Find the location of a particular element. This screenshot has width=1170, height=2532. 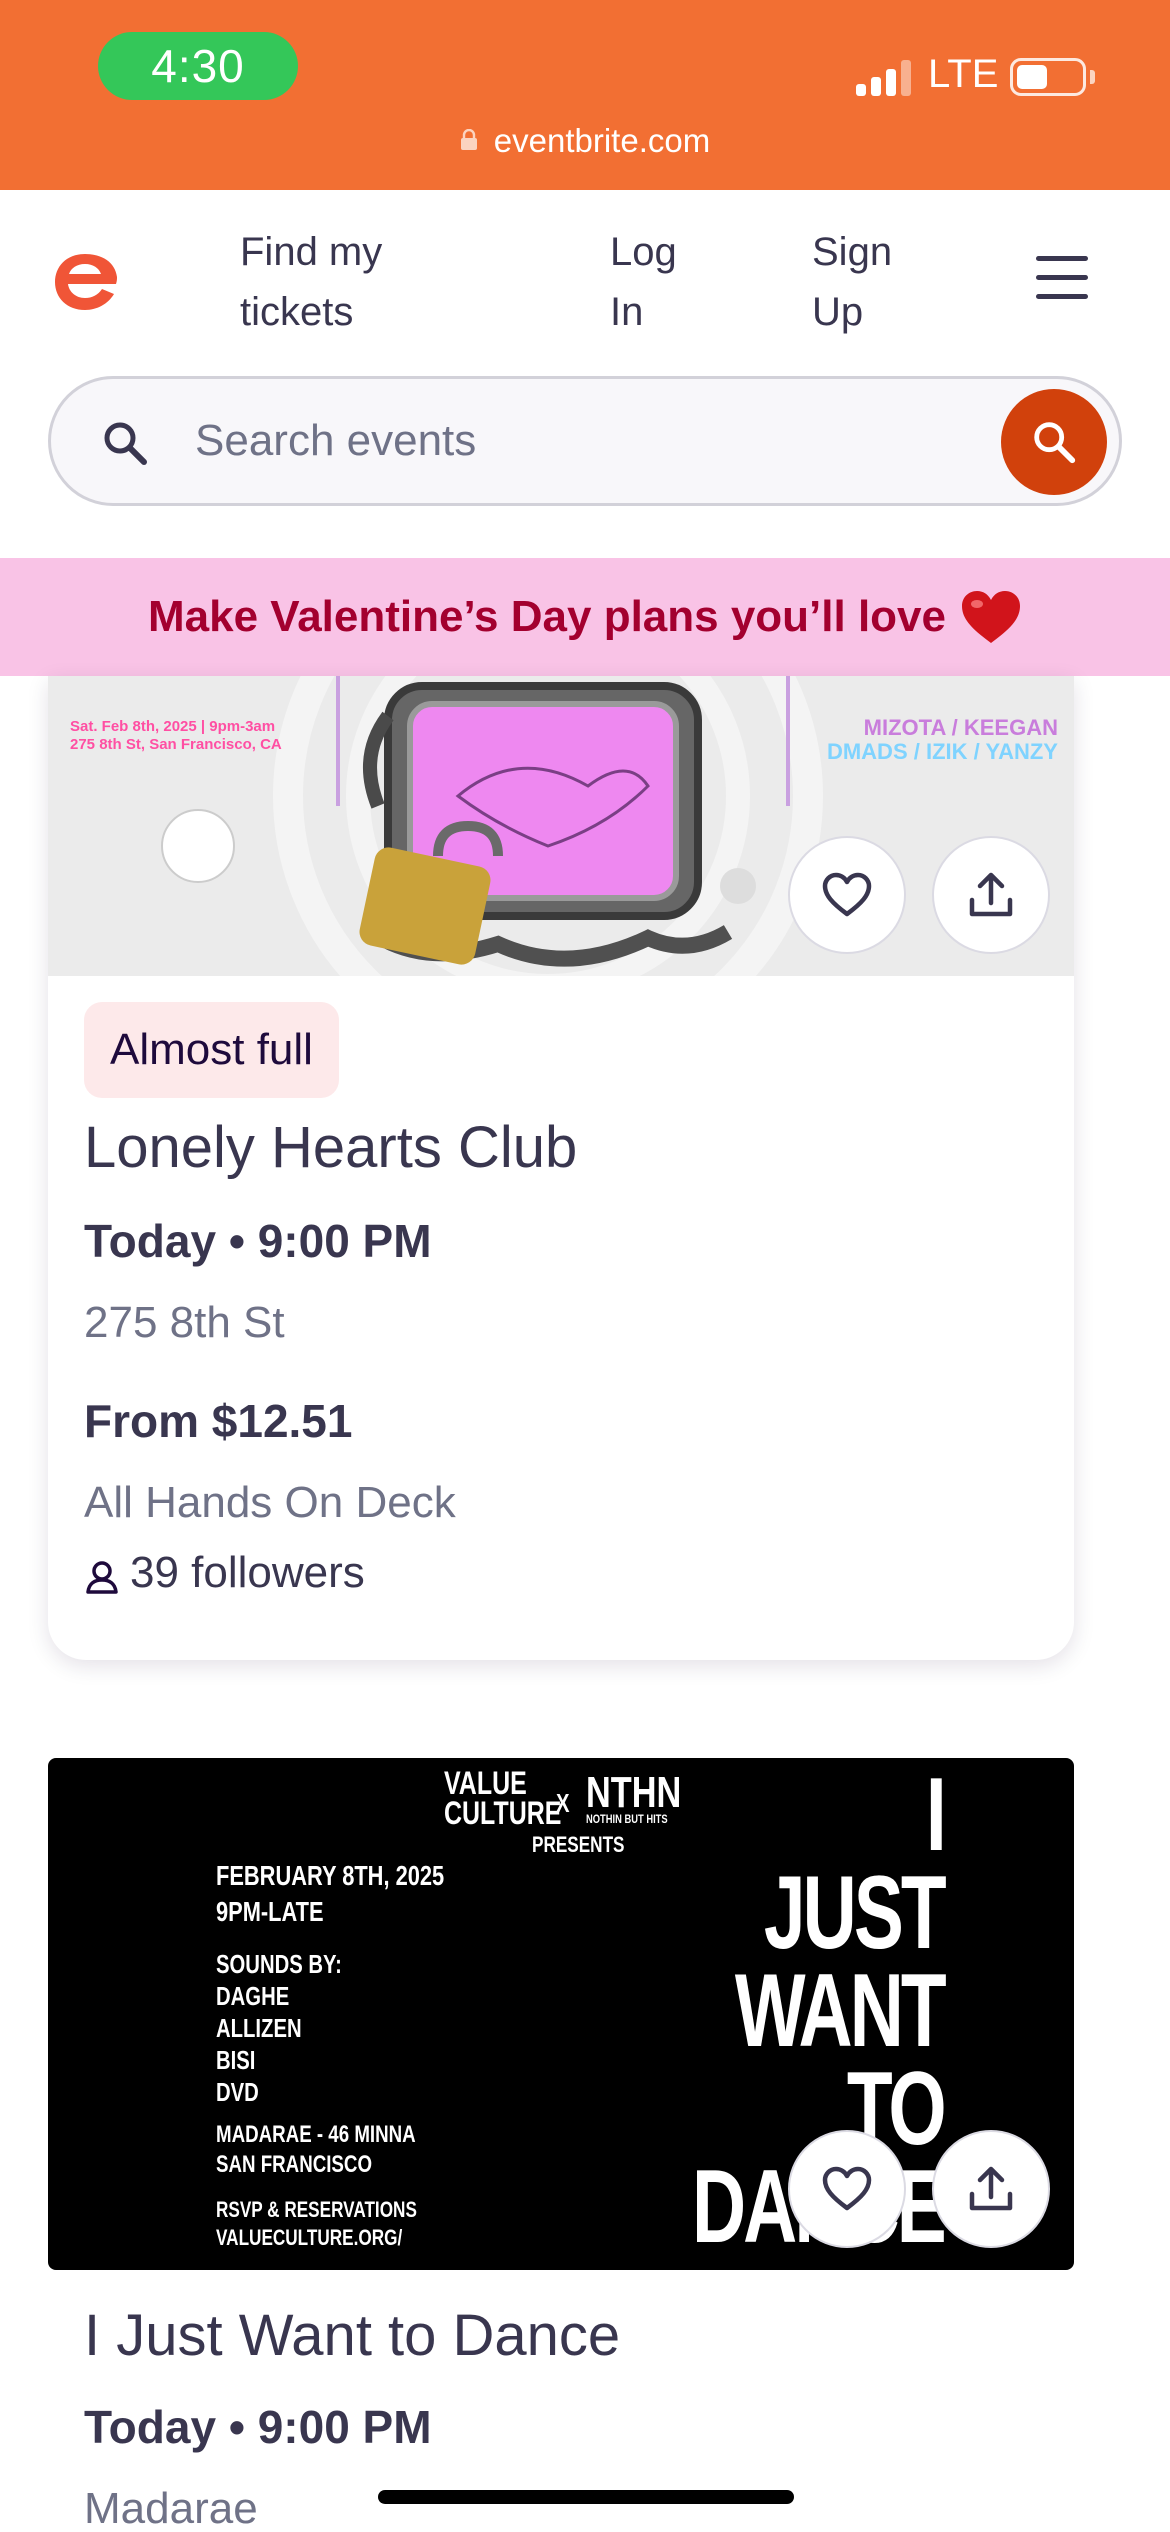

poster-date: FEBRUARY 8TH, 2025 9PM-LATE is located at coordinates (330, 1893).